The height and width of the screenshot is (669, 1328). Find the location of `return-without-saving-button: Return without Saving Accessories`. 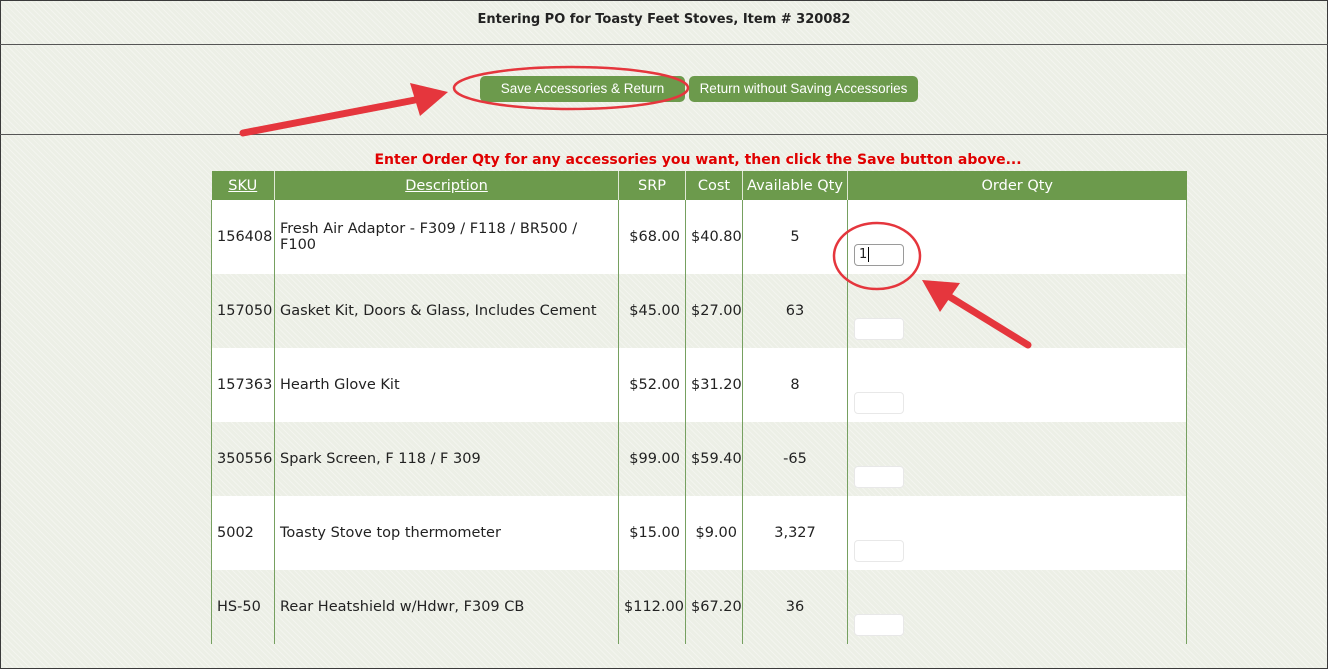

return-without-saving-button: Return without Saving Accessories is located at coordinates (803, 89).